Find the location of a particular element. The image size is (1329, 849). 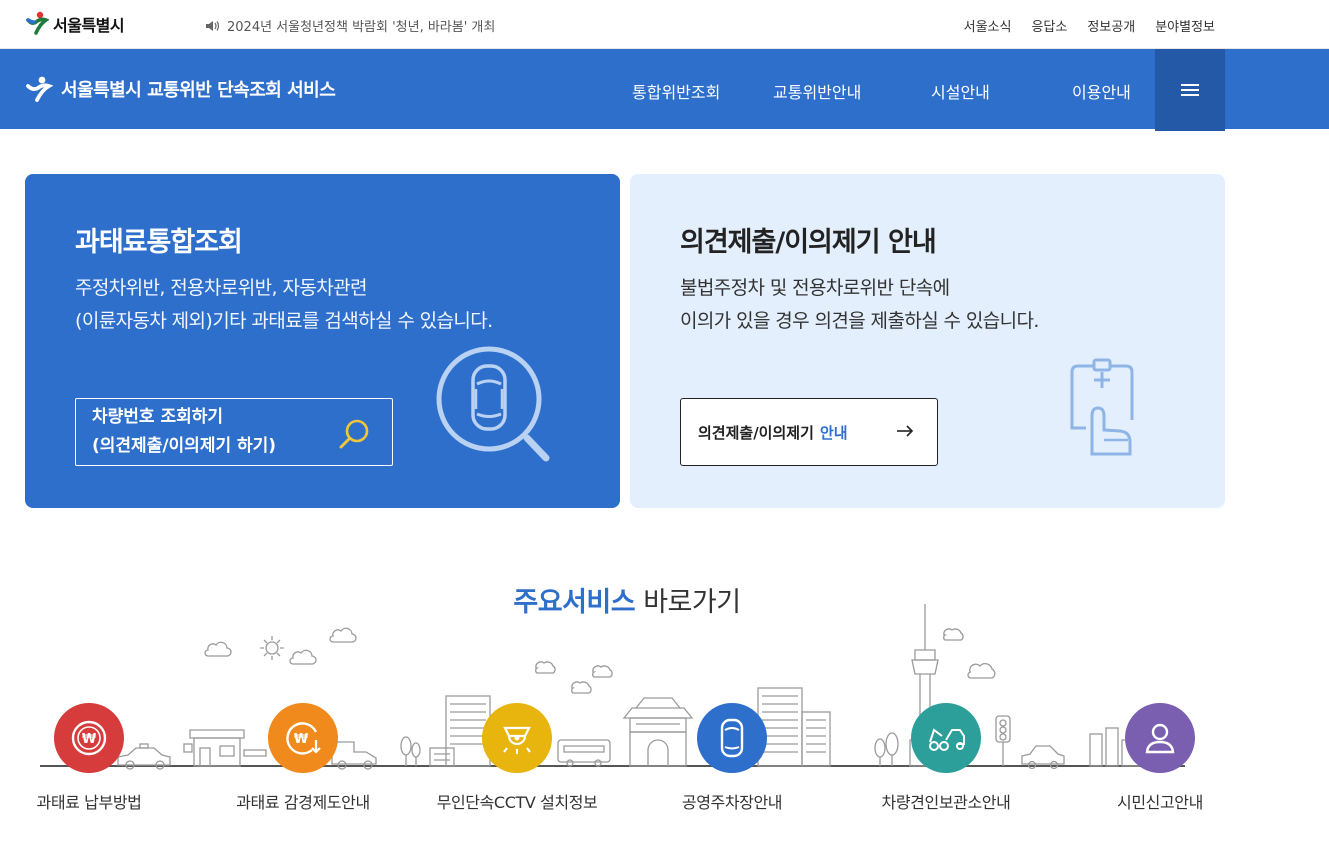

fine-lookup-desc-line1: 주정차위반, 전용차로위반, 자동차관련 is located at coordinates (221, 288).